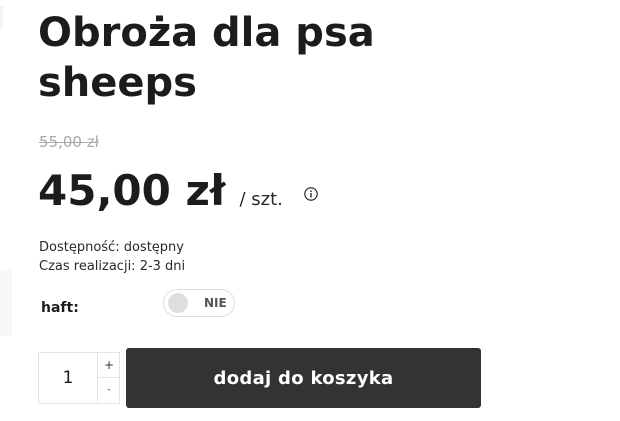  What do you see at coordinates (68, 378) in the screenshot?
I see `quantity-input` at bounding box center [68, 378].